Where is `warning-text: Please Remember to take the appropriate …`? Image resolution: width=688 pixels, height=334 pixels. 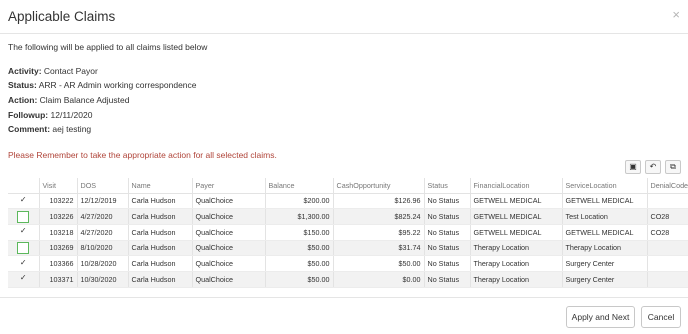
warning-text: Please Remember to take the appropriate … is located at coordinates (142, 155).